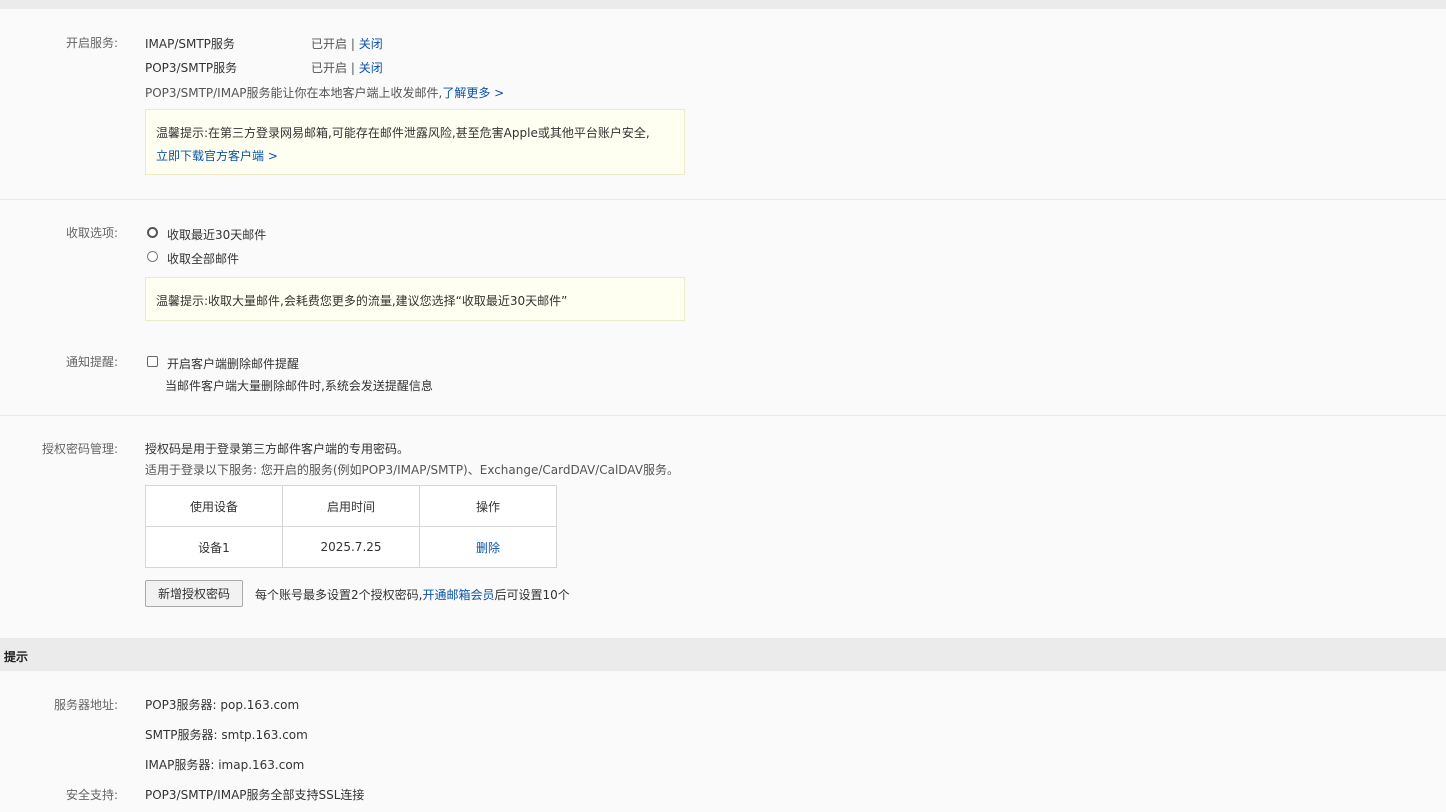 The image size is (1446, 812). I want to click on note-suffix: 后可设置10个, so click(532, 595).